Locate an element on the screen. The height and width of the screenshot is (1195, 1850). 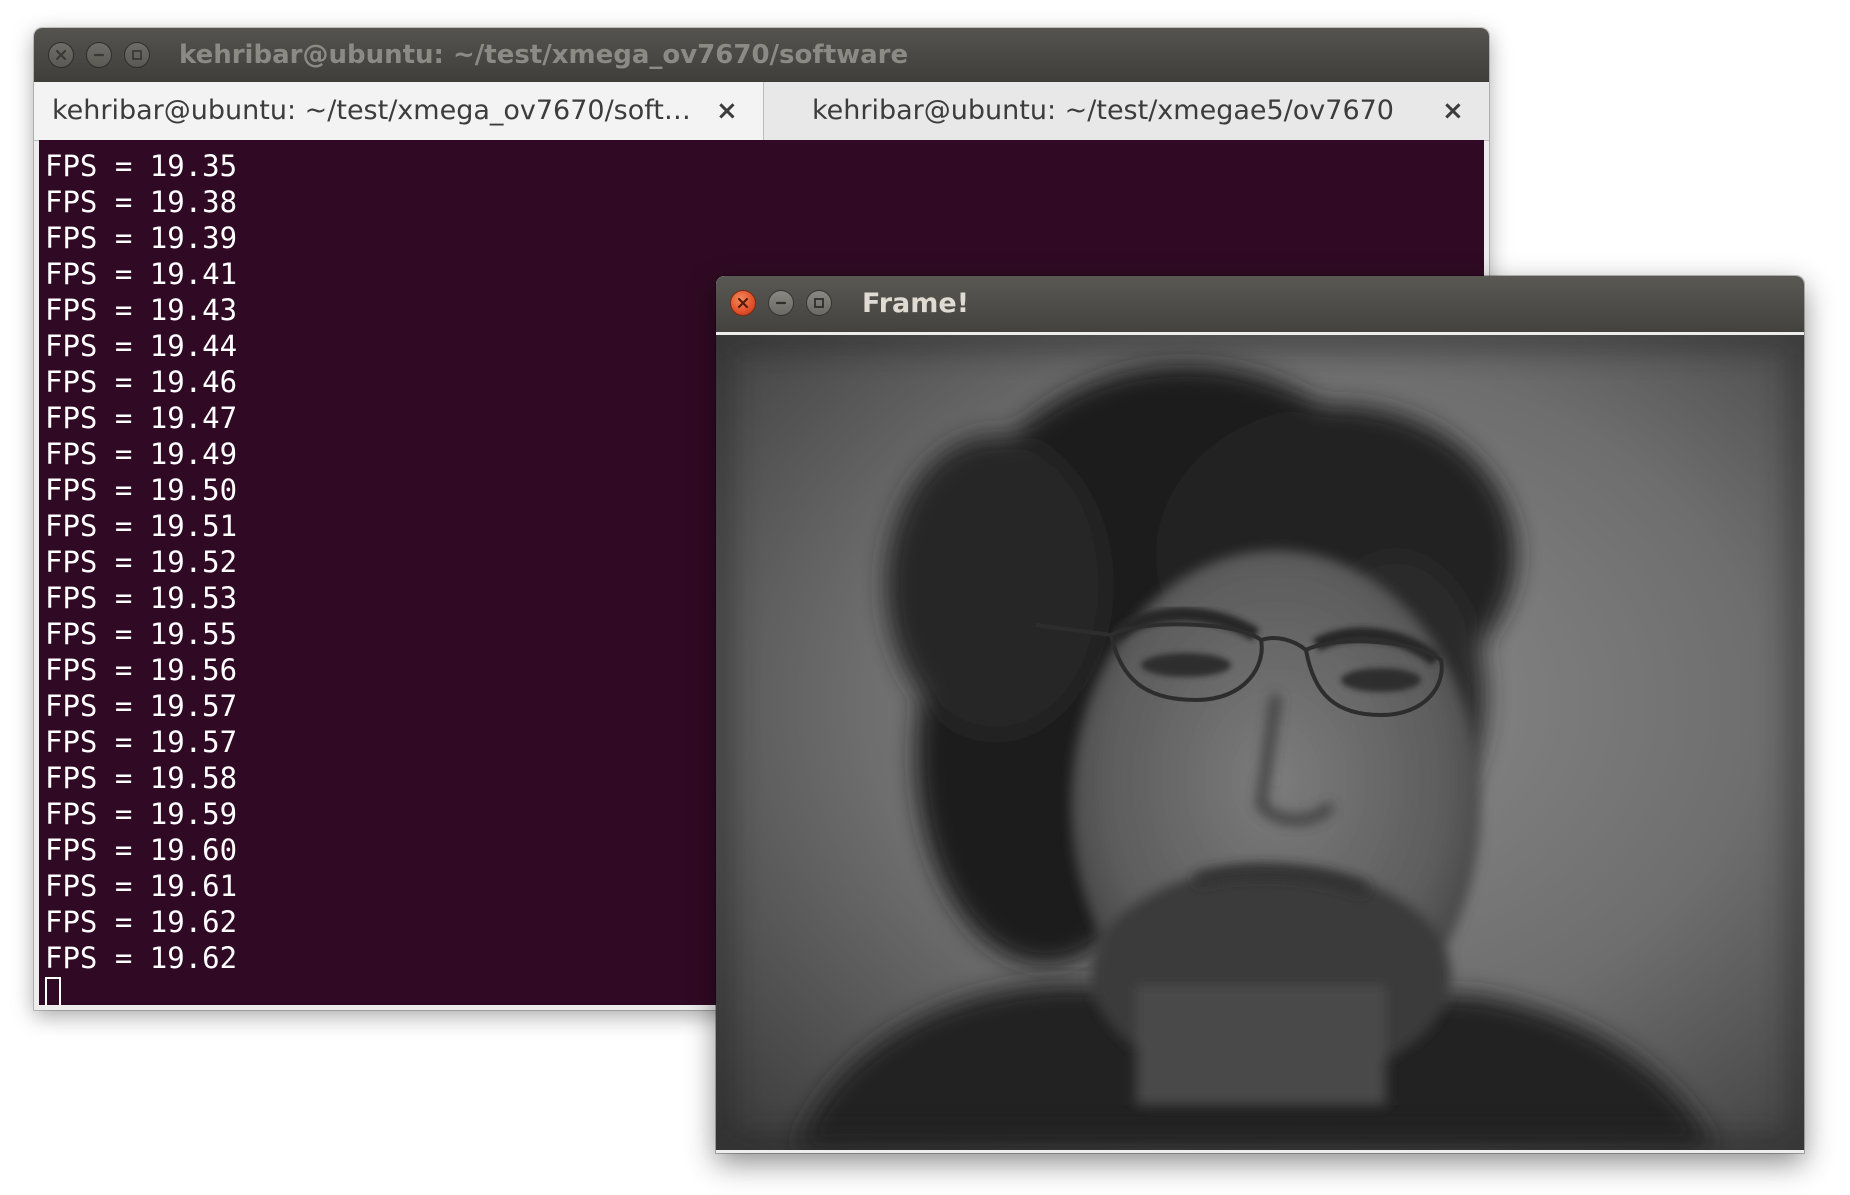
terminal-line: FPS = 19.56 is located at coordinates (141, 670).